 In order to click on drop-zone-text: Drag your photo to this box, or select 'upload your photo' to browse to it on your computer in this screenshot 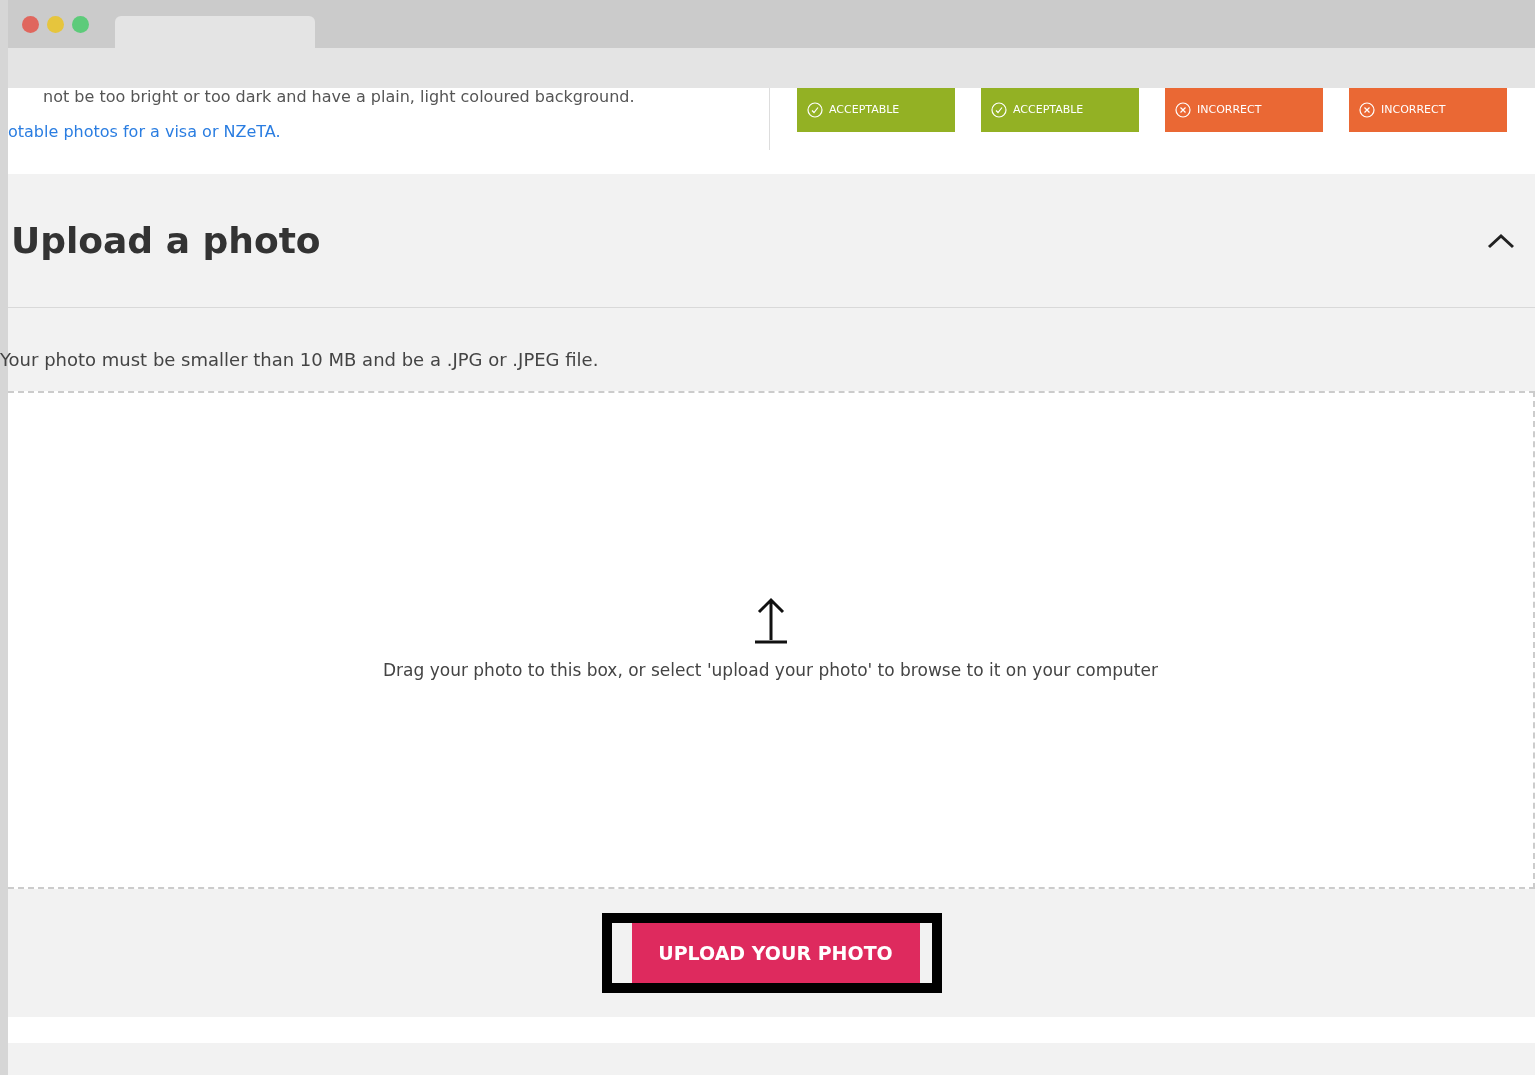, I will do `click(770, 671)`.